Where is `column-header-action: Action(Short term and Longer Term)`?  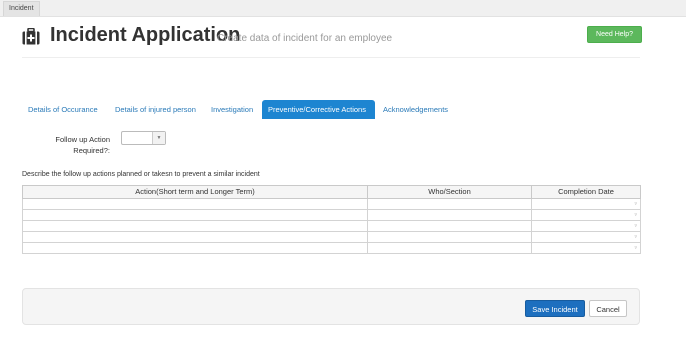
column-header-action: Action(Short term and Longer Term) is located at coordinates (195, 192).